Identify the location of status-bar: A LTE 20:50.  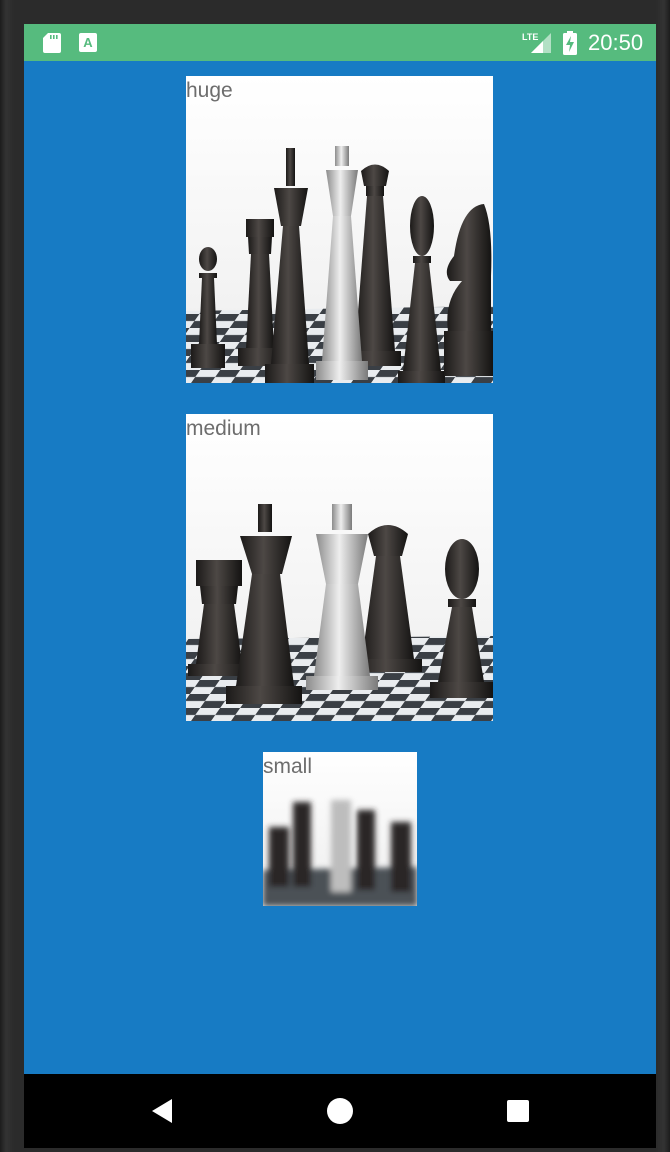
(340, 42).